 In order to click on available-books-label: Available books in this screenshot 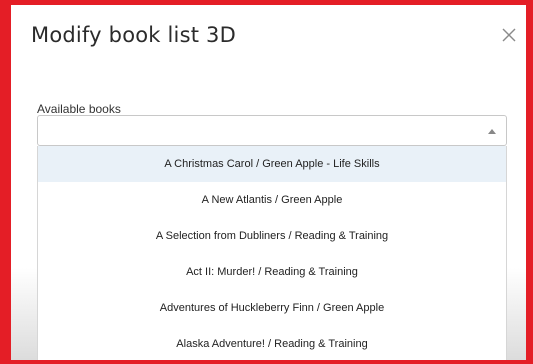, I will do `click(79, 109)`.